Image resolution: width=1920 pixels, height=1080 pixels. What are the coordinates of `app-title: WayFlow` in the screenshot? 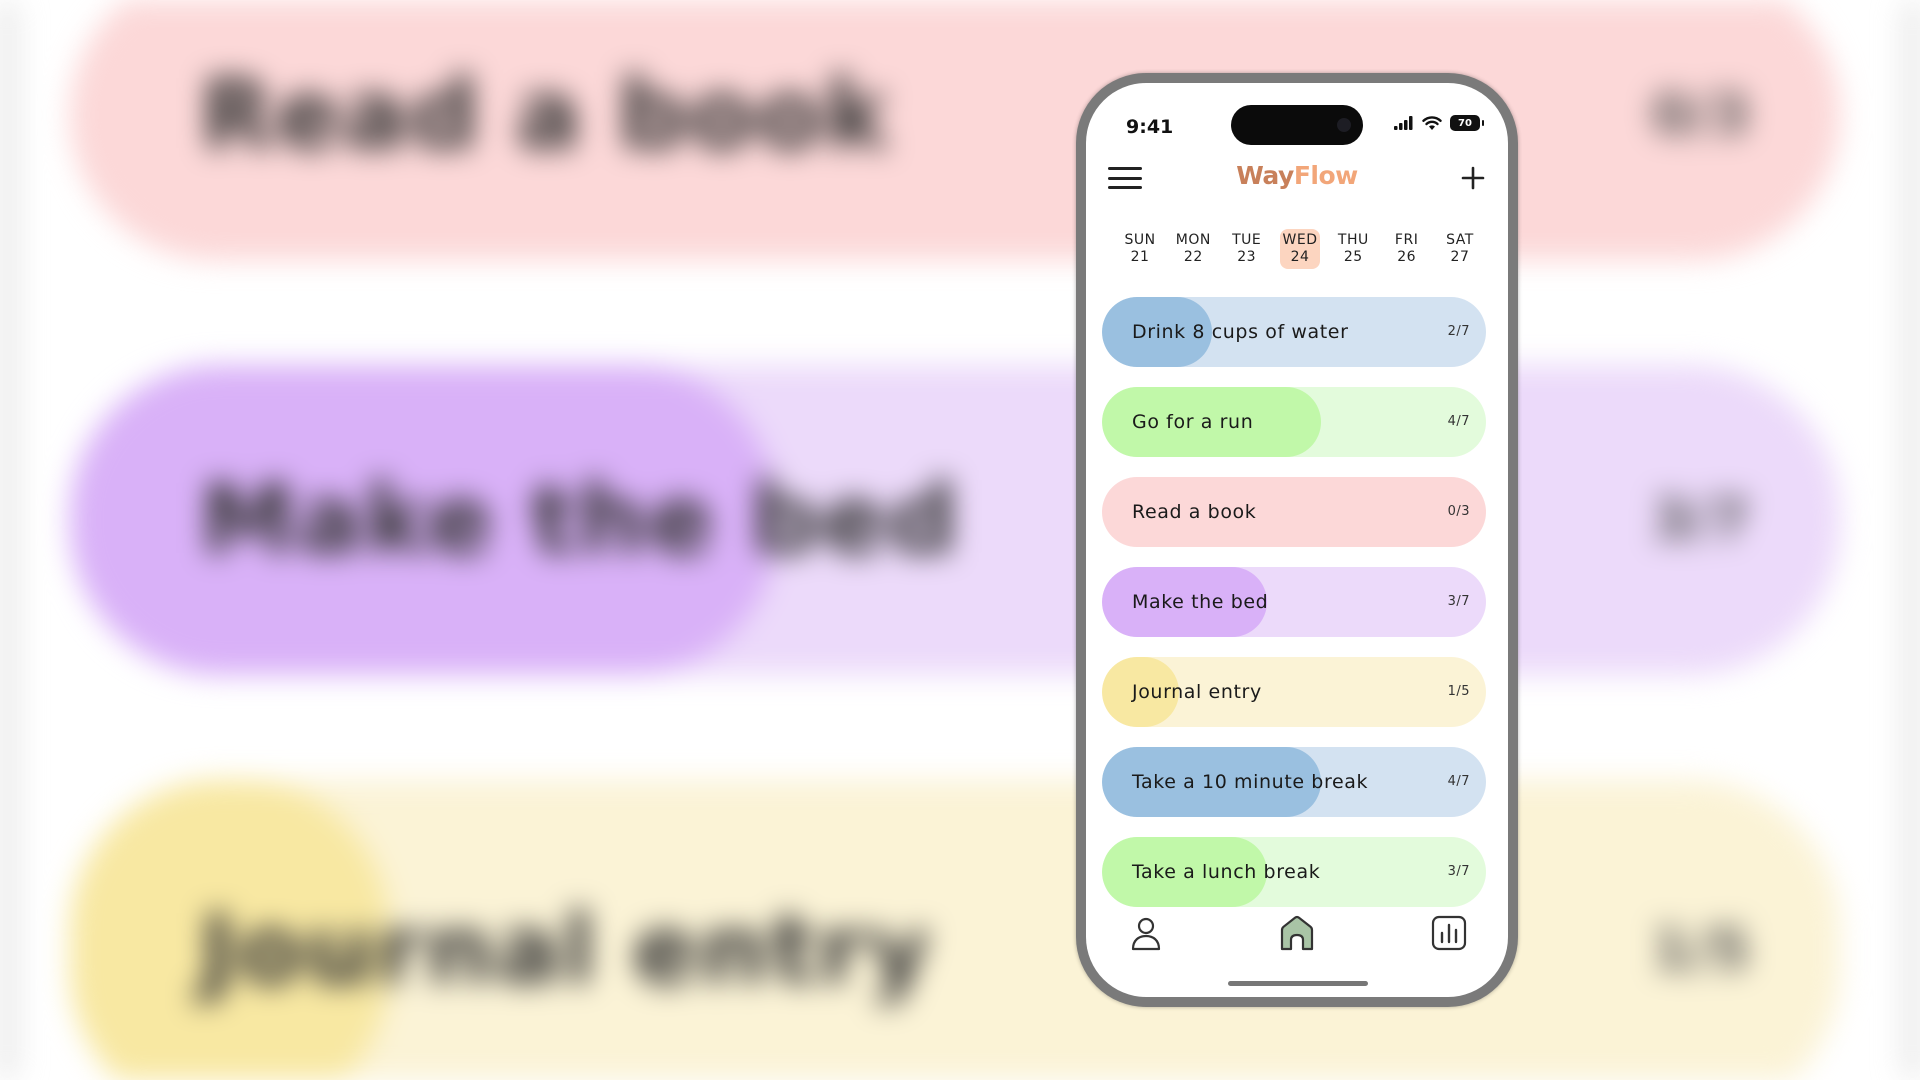 It's located at (1297, 175).